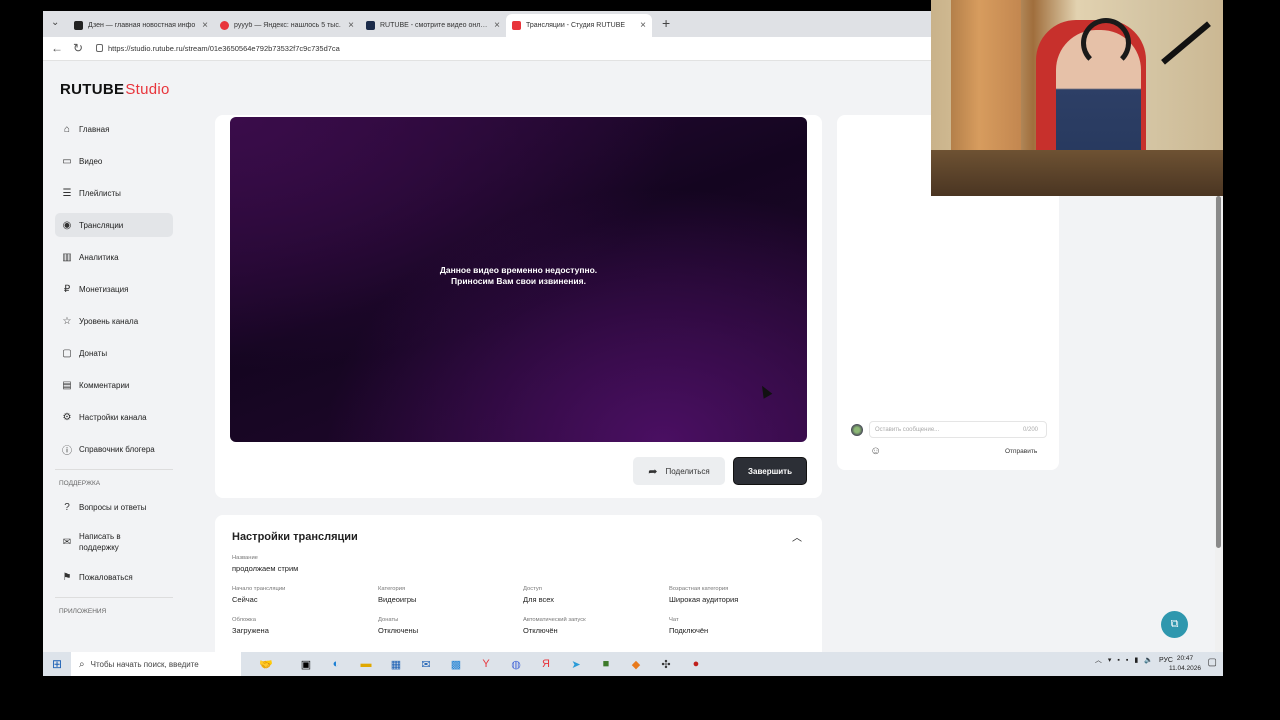  What do you see at coordinates (224, 25) in the screenshot?
I see `yandex-favicon-icon` at bounding box center [224, 25].